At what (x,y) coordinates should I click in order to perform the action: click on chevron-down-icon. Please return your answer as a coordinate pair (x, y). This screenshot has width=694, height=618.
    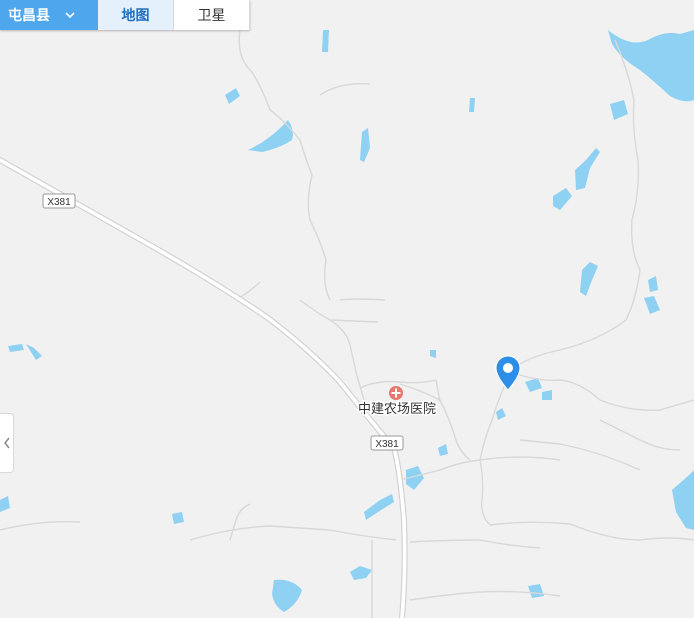
    Looking at the image, I should click on (70, 15).